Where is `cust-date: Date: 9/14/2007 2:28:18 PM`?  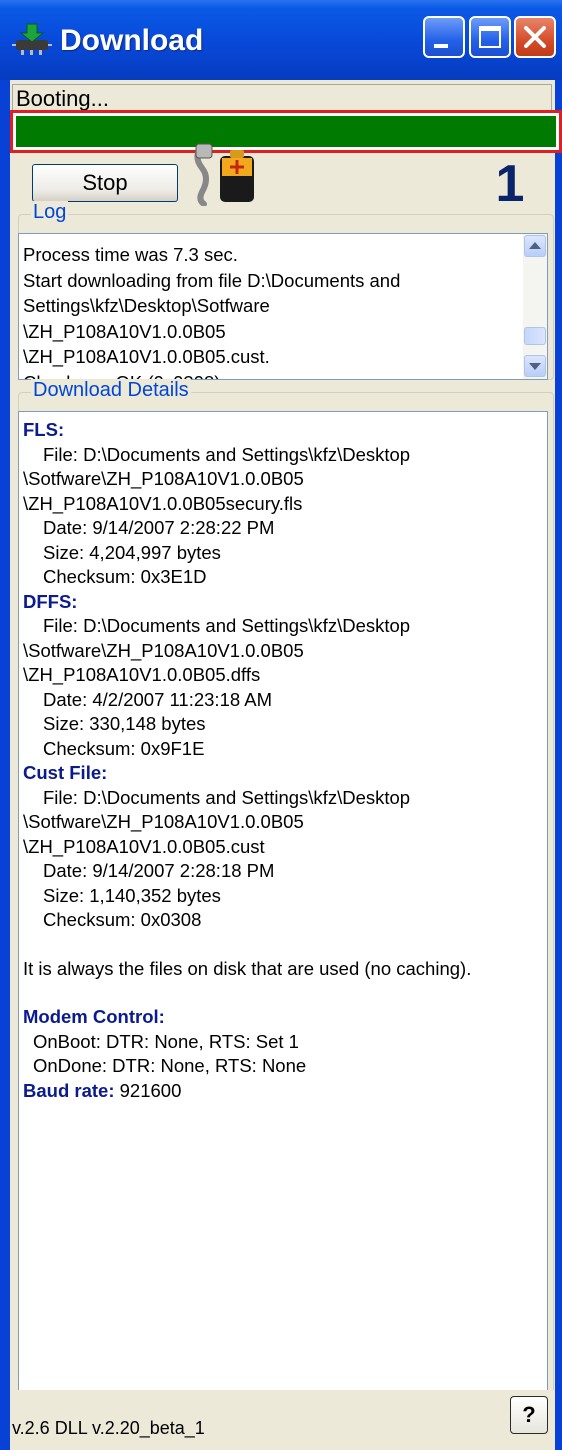 cust-date: Date: 9/14/2007 2:28:18 PM is located at coordinates (159, 870).